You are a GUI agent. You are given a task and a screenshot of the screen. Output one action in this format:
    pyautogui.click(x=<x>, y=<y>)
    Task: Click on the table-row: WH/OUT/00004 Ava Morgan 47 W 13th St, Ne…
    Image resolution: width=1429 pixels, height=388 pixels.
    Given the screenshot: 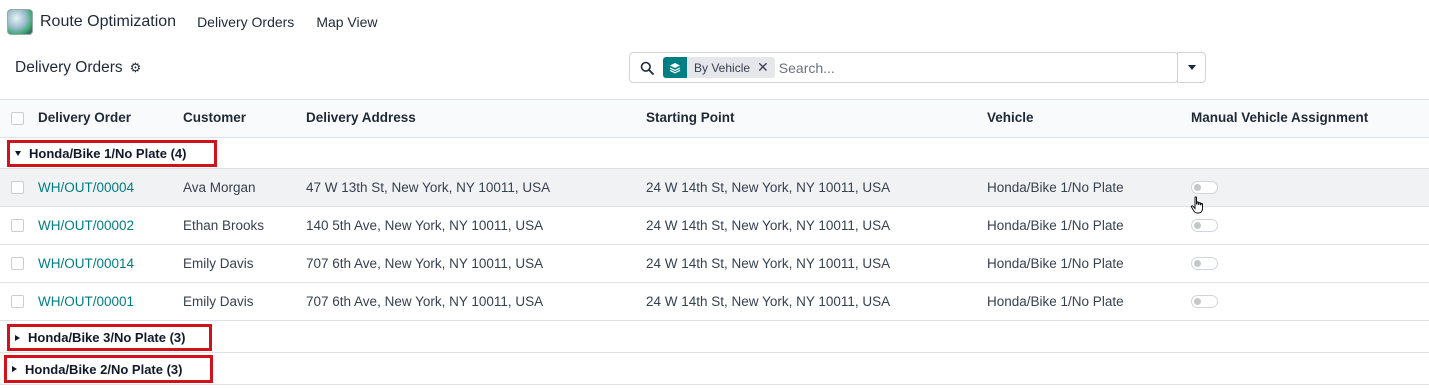 What is the action you would take?
    pyautogui.click(x=714, y=188)
    